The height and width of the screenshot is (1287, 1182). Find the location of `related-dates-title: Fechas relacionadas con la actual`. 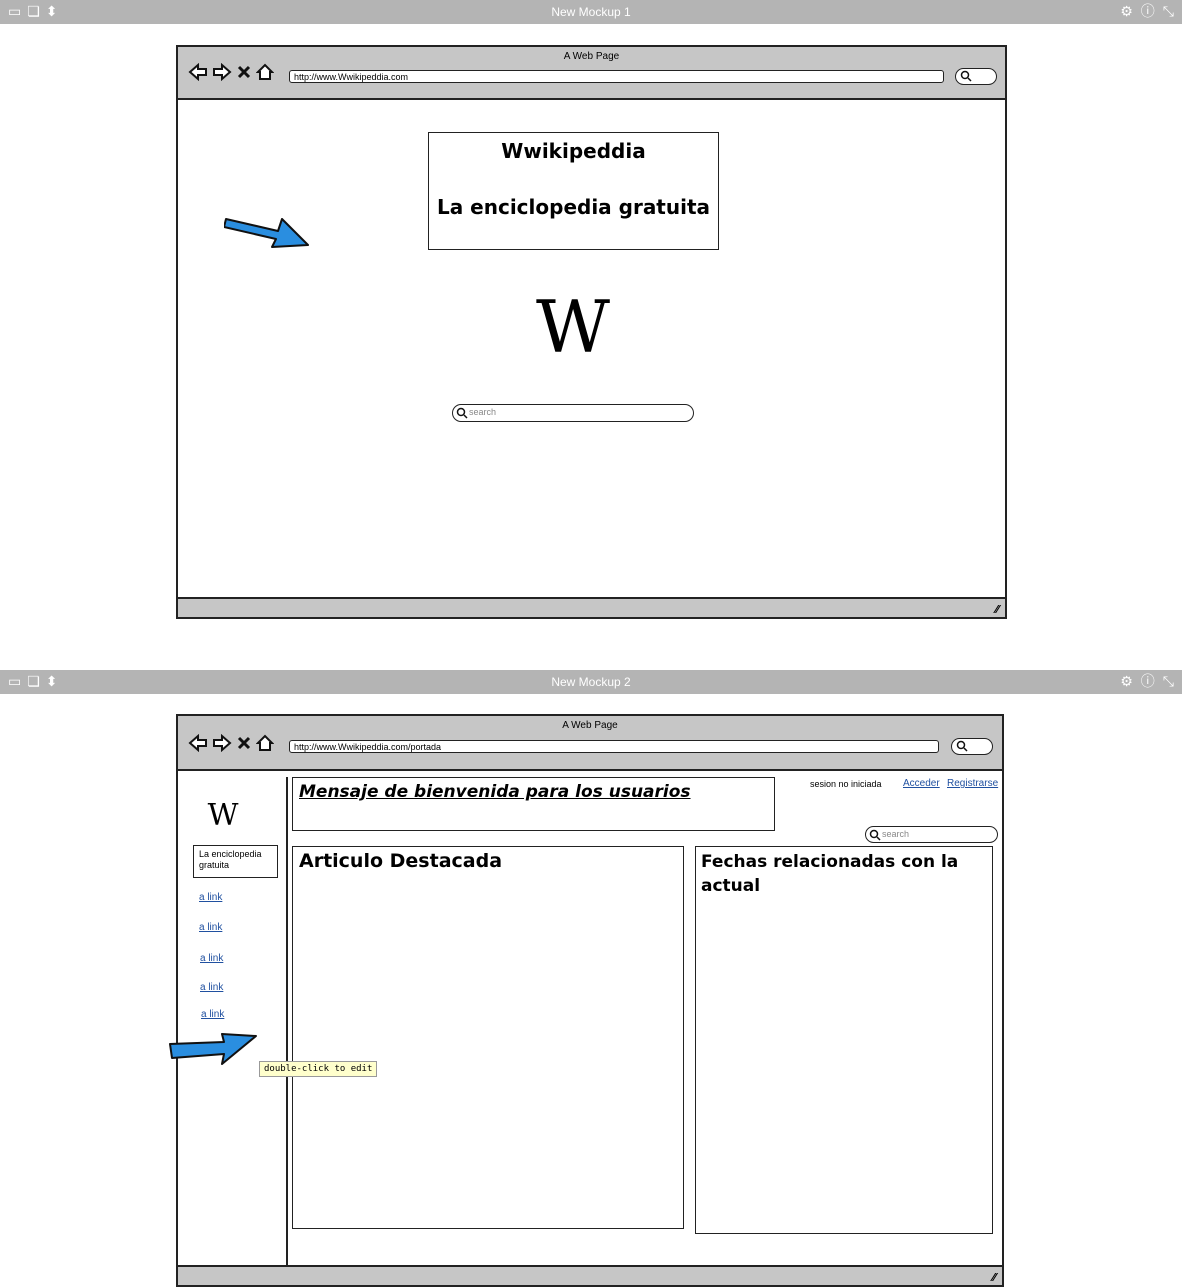

related-dates-title: Fechas relacionadas con la actual is located at coordinates (830, 874).